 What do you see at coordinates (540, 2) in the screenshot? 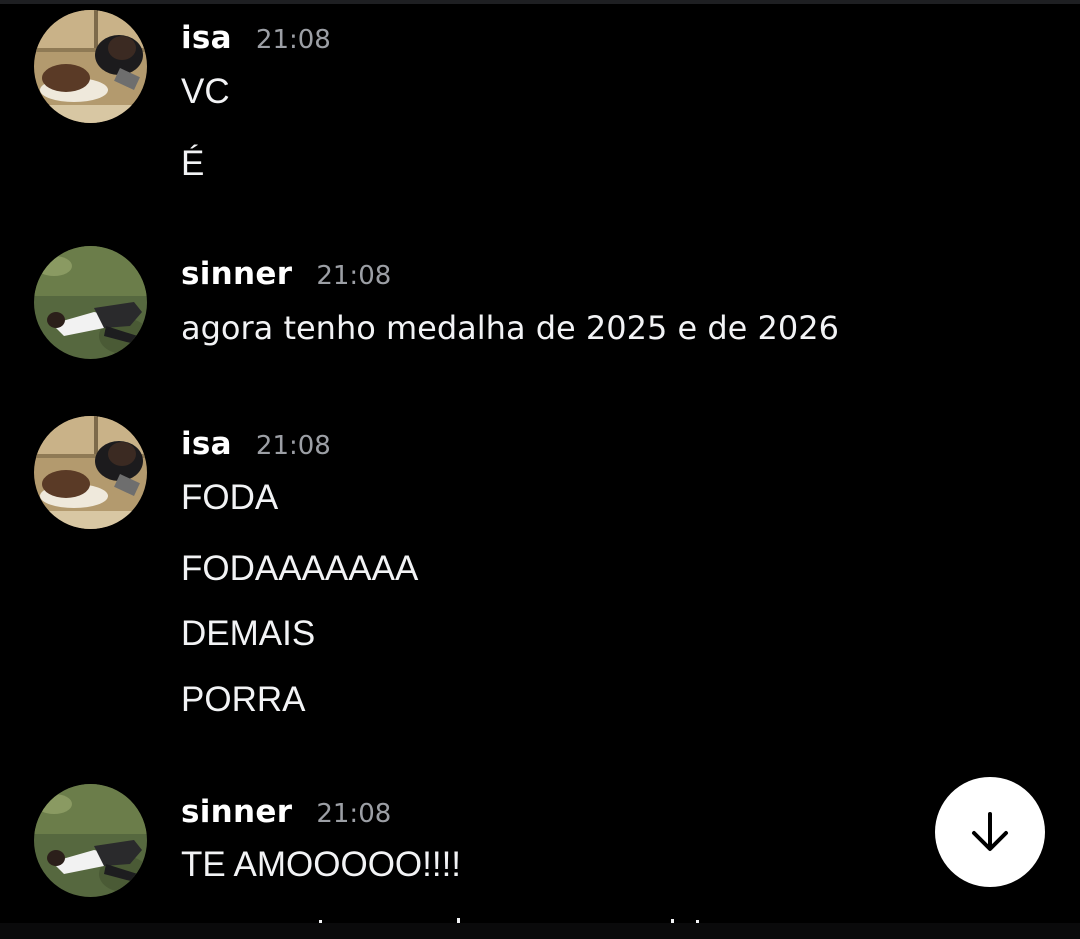
I see `top-divider` at bounding box center [540, 2].